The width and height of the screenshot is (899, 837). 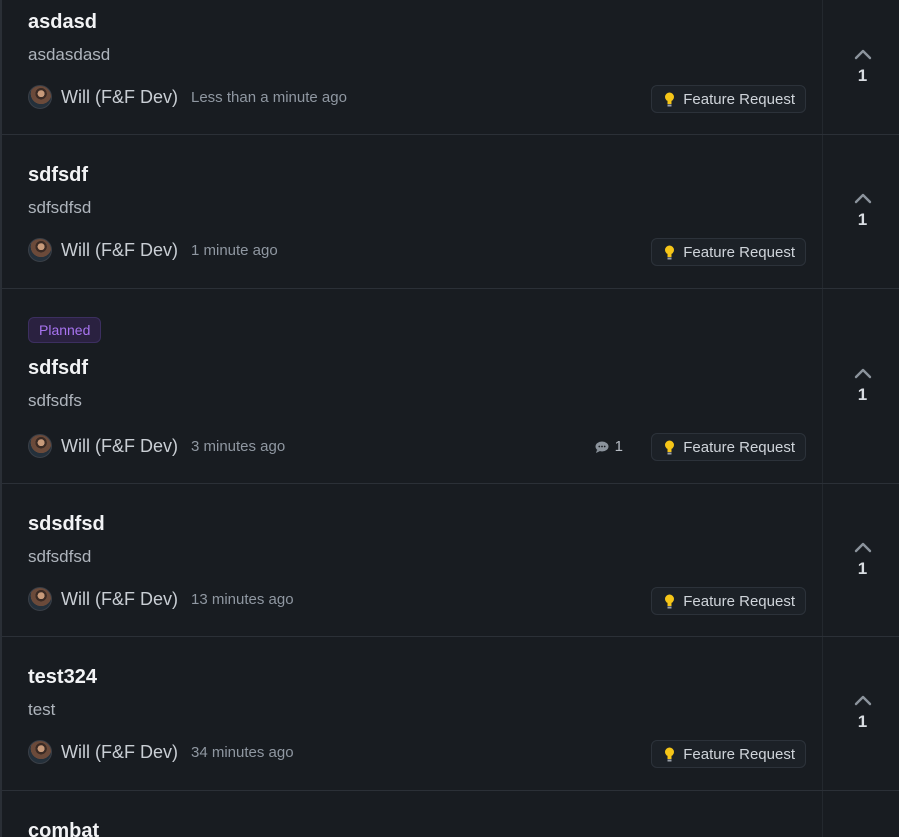 What do you see at coordinates (242, 599) in the screenshot?
I see `post-time: 13 minutes ago` at bounding box center [242, 599].